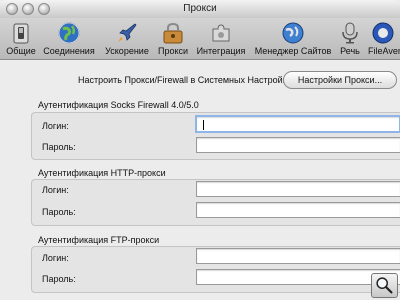  I want to click on toolbar-item-label: Прокси, so click(173, 51).